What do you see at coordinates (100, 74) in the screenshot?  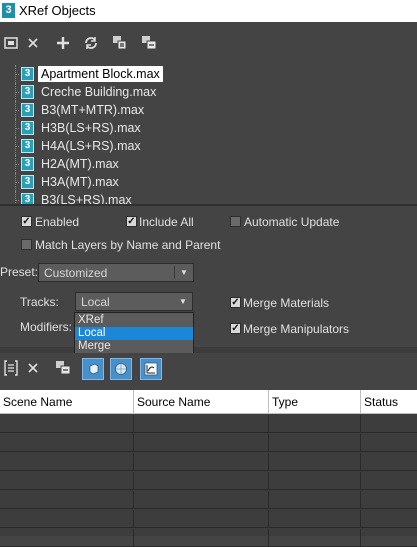 I see `tree-item-label: Apartment Block.max` at bounding box center [100, 74].